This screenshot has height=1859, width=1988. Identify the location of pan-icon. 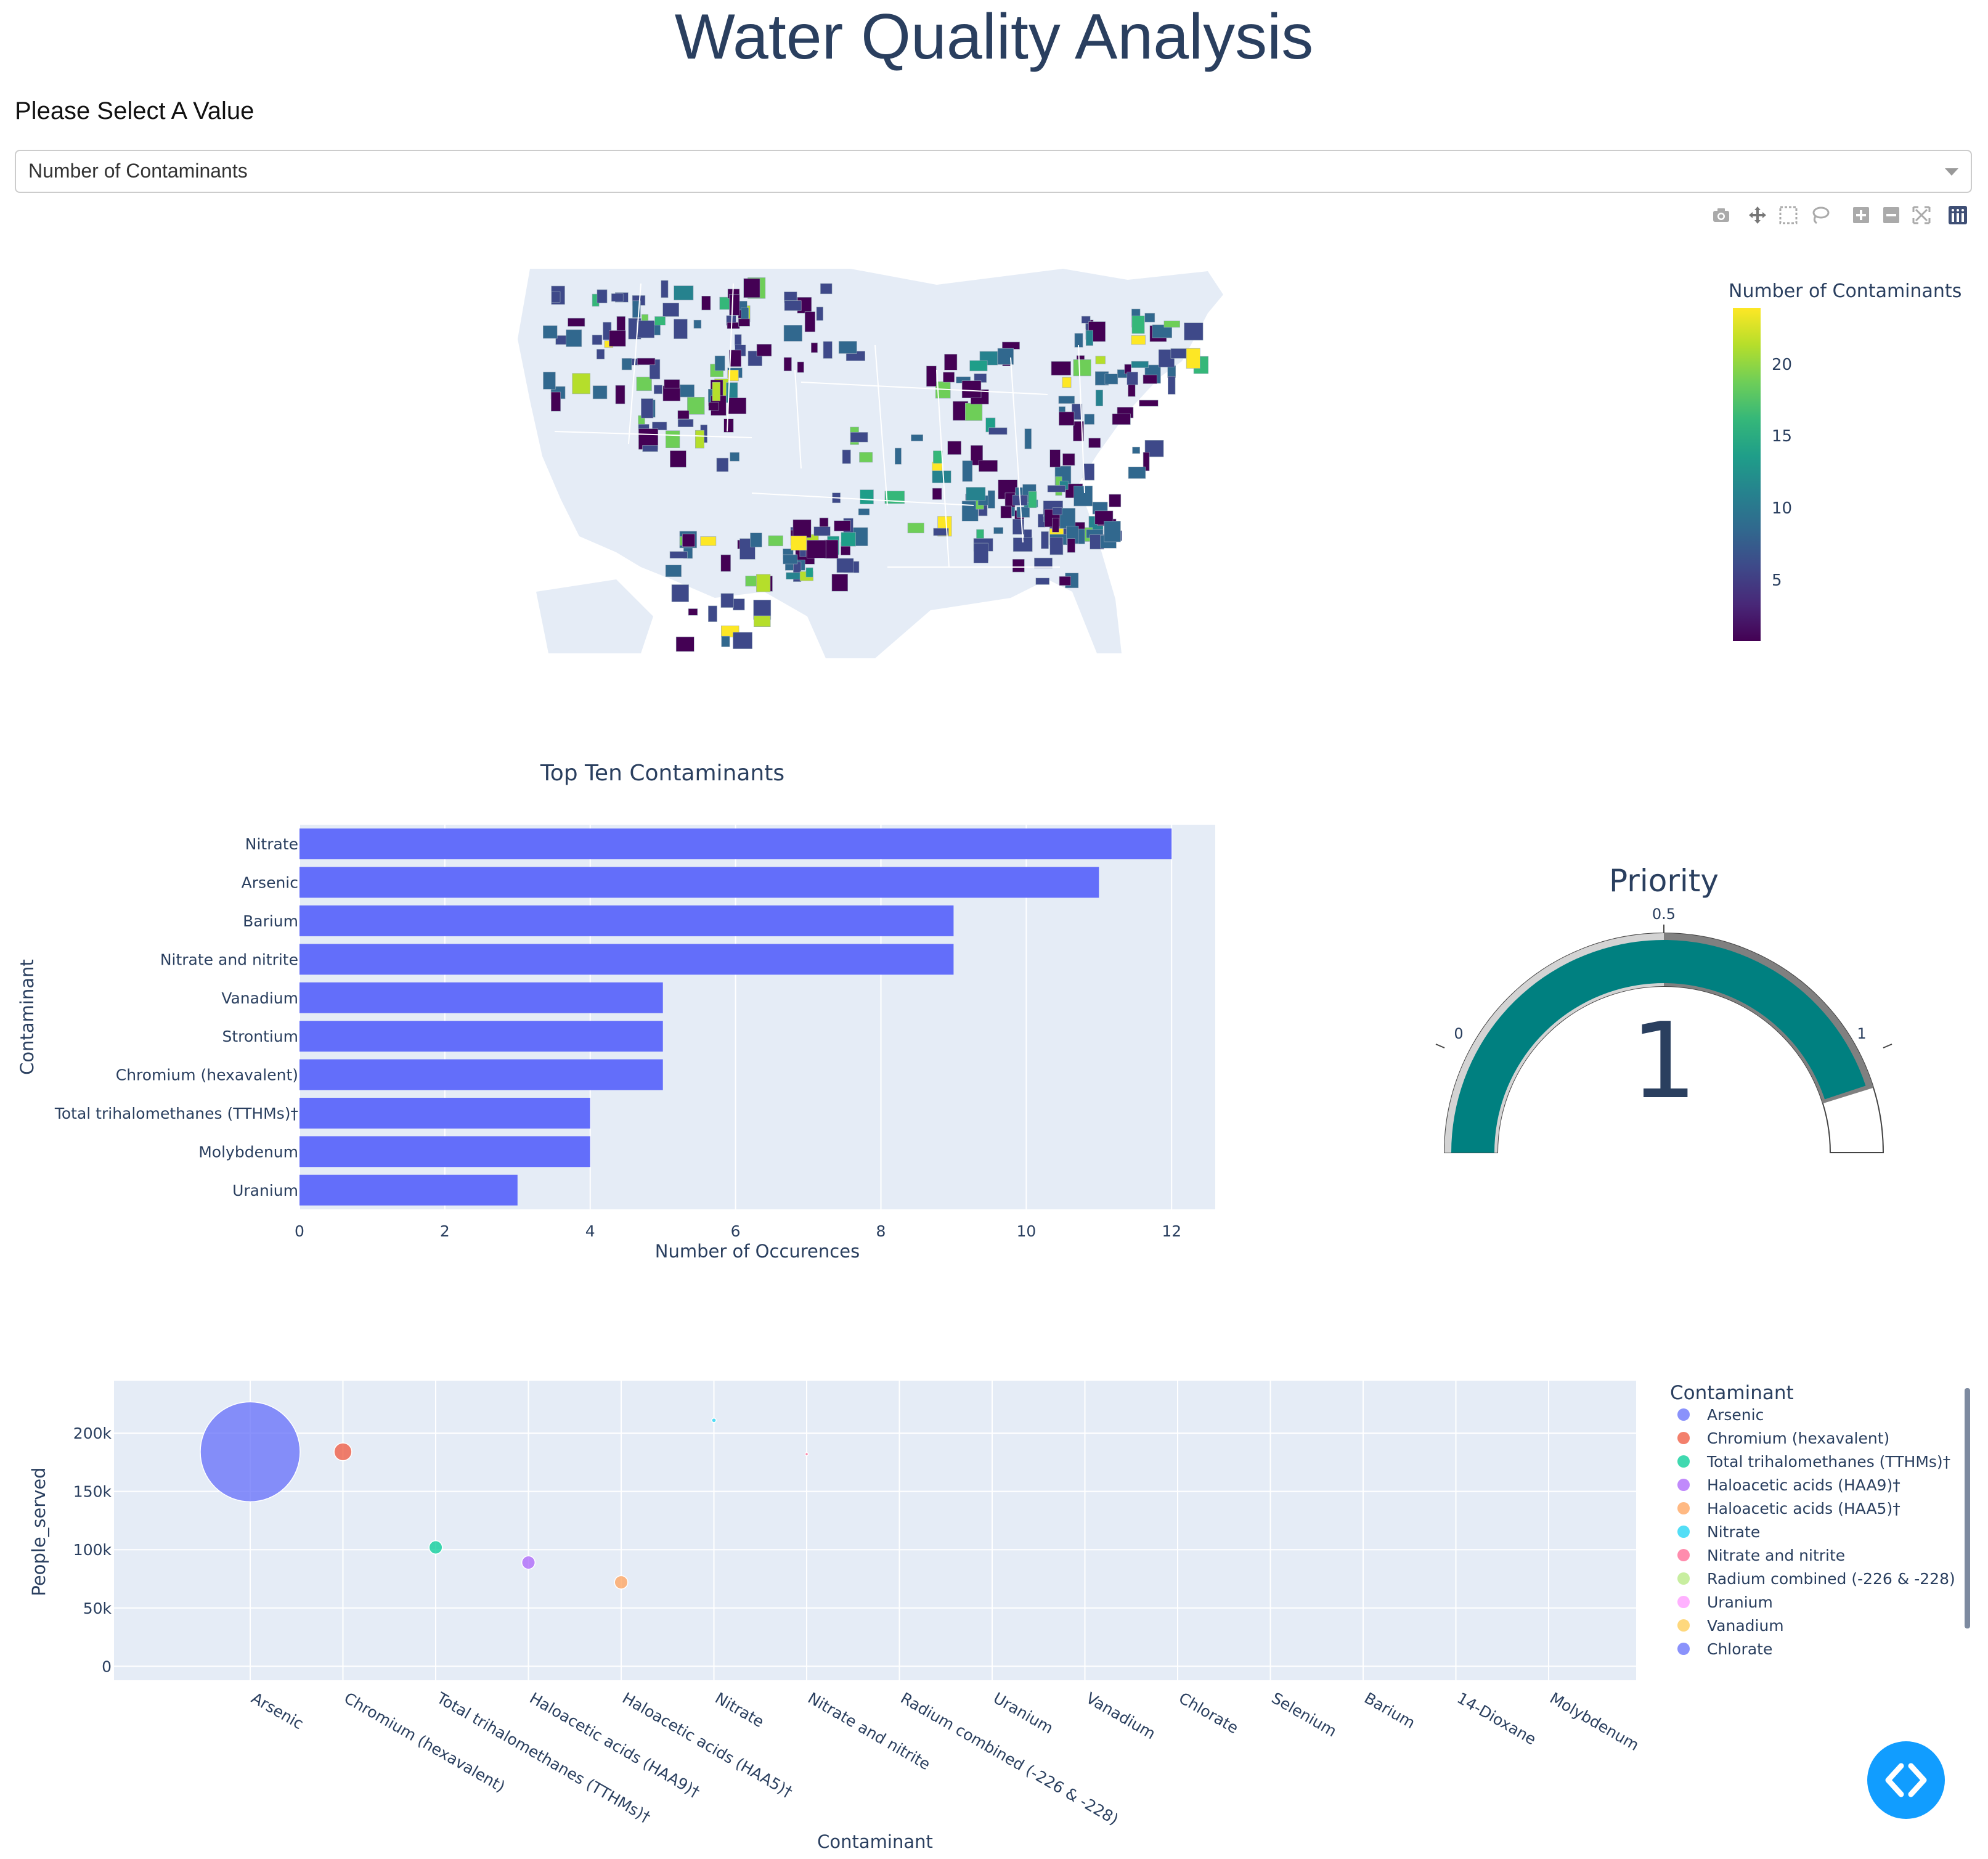
(1757, 215).